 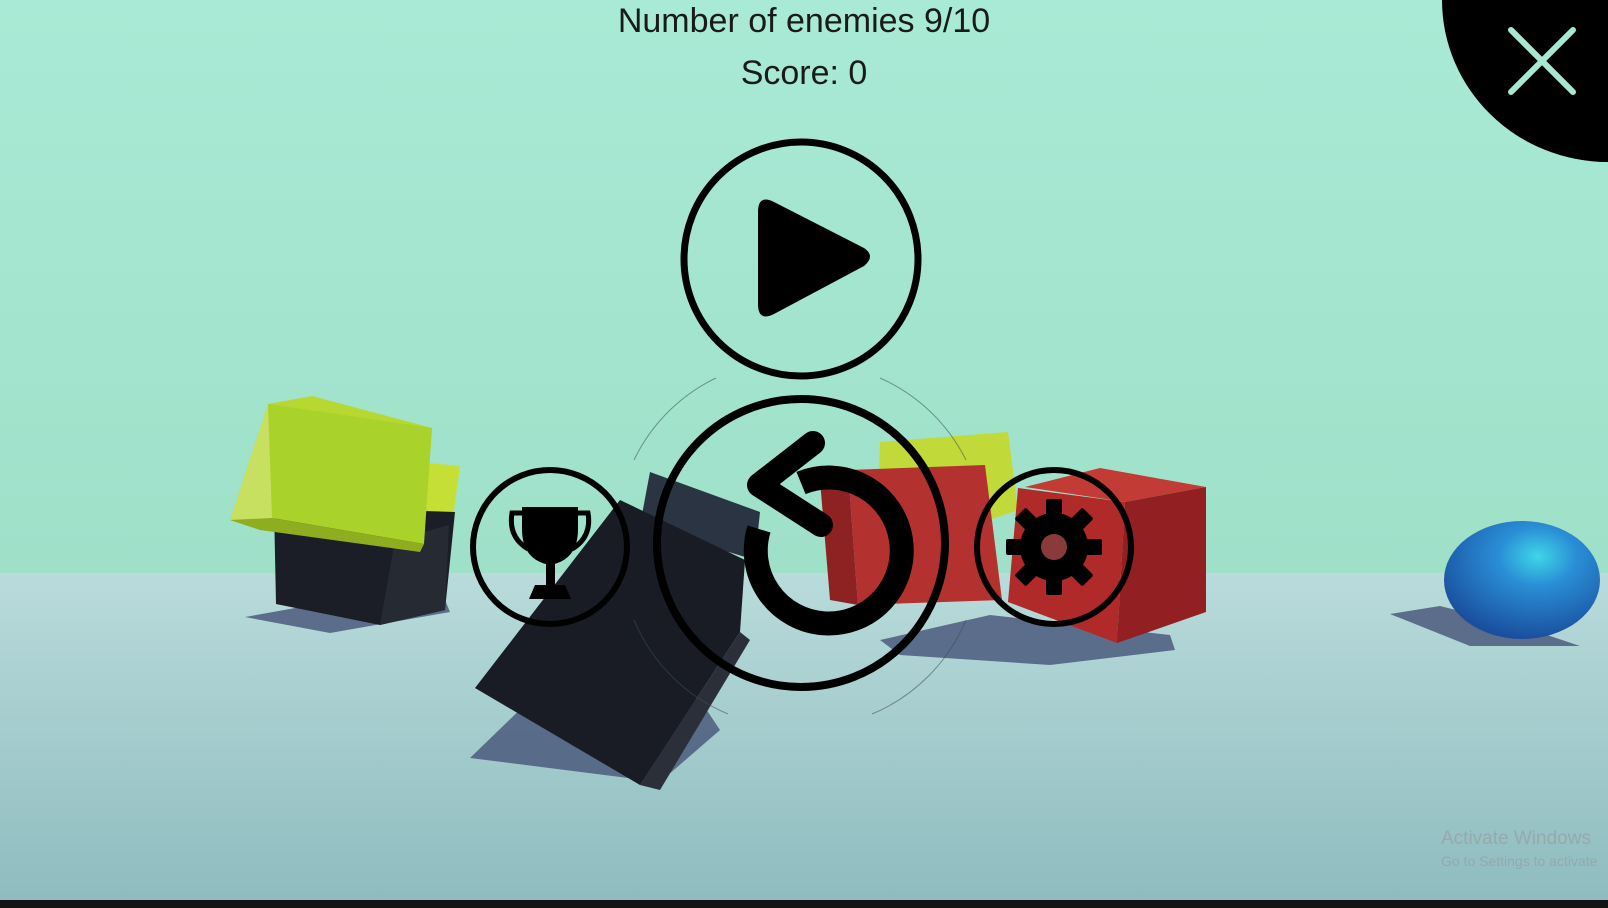 I want to click on restart-button, so click(x=801, y=543).